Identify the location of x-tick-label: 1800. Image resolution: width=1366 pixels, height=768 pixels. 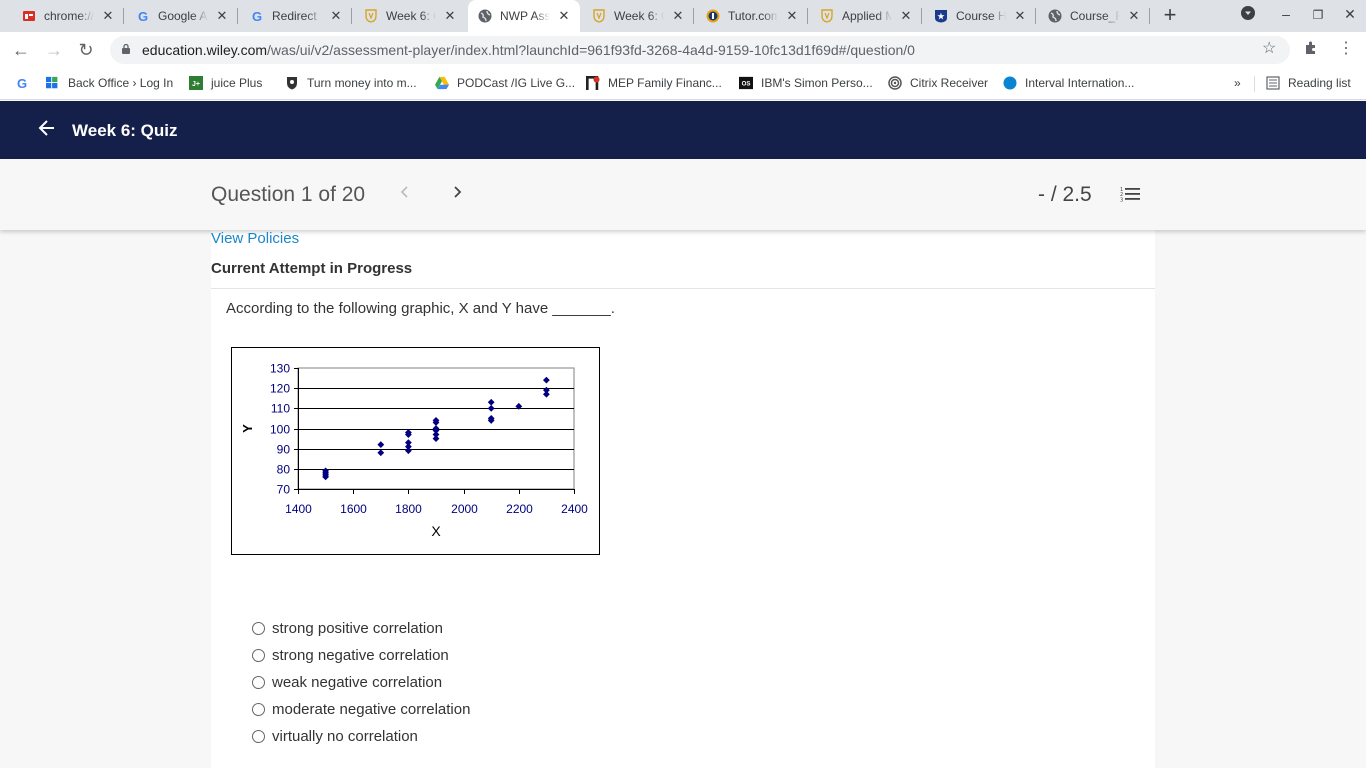
(408, 509).